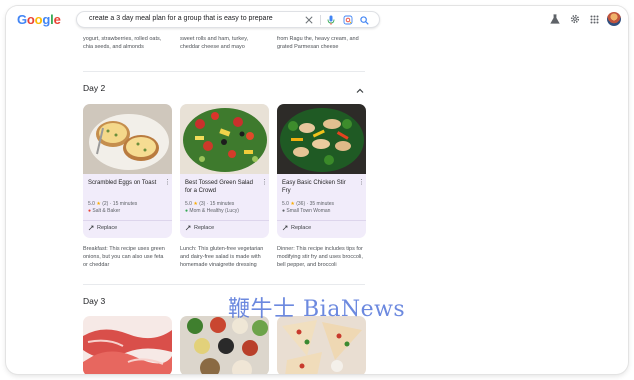 The height and width of the screenshot is (380, 634). Describe the element at coordinates (127, 345) in the screenshot. I see `recipe-image-day3-breakfast` at that location.